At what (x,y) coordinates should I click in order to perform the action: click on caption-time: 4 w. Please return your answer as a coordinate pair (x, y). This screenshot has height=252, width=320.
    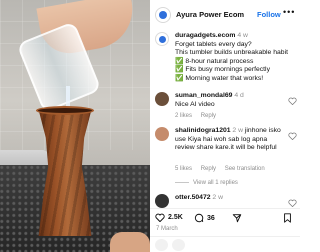
    Looking at the image, I should click on (242, 35).